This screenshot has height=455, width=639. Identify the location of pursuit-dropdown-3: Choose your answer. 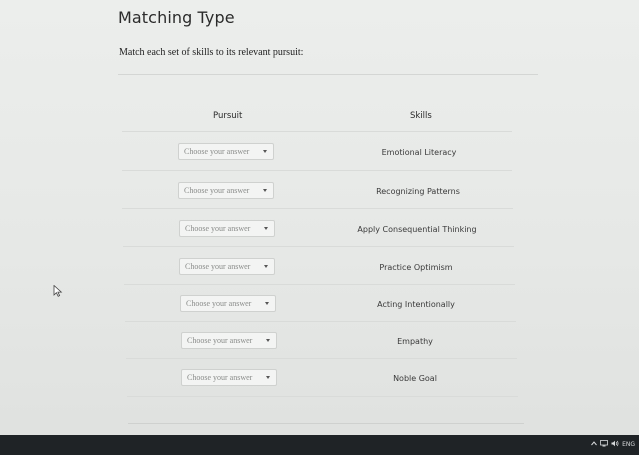
(227, 228).